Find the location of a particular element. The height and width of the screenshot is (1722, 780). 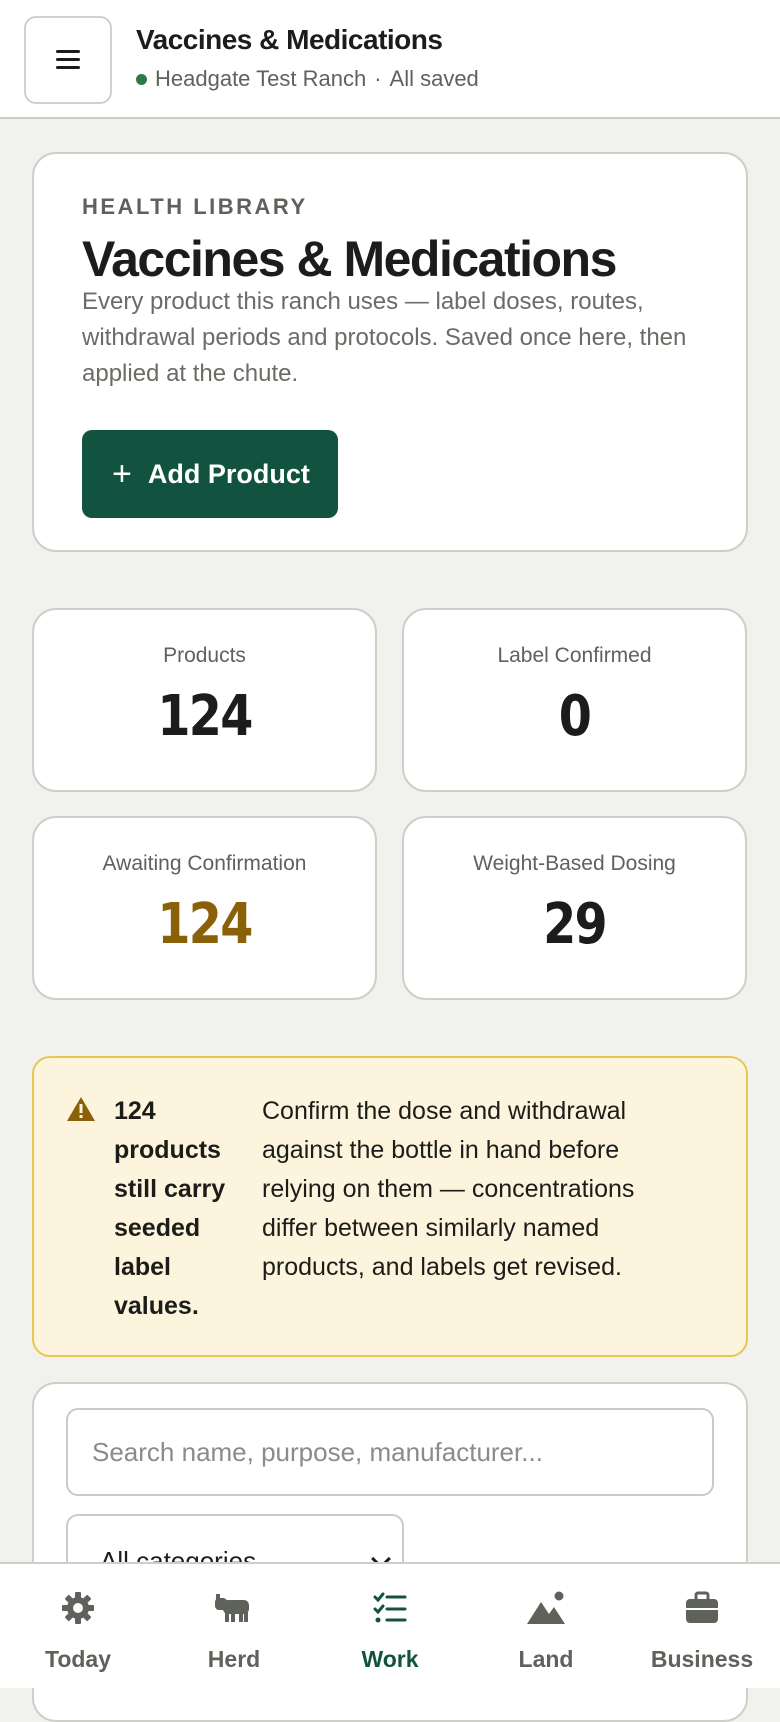

nav-label: Herd is located at coordinates (234, 1659).